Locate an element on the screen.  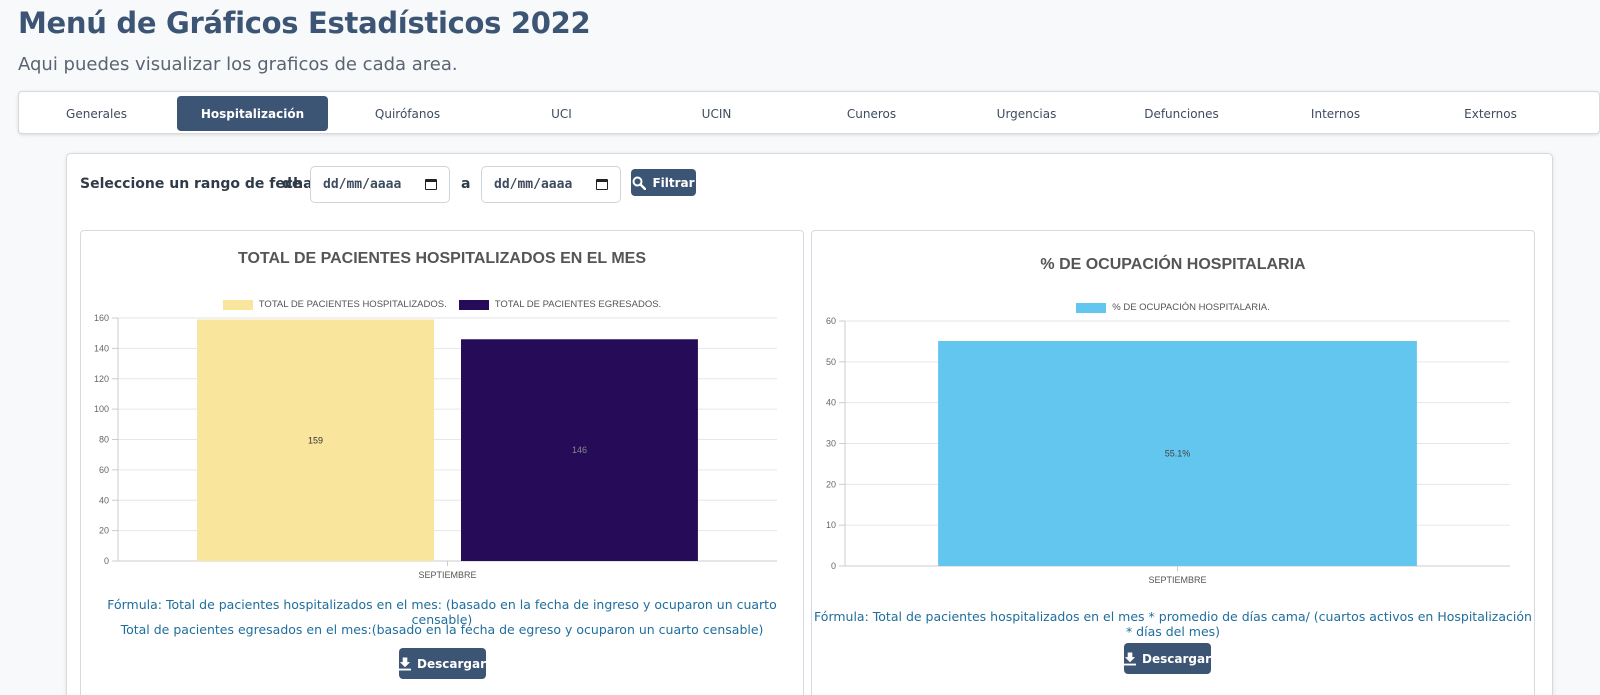
to-label: a is located at coordinates (466, 184).